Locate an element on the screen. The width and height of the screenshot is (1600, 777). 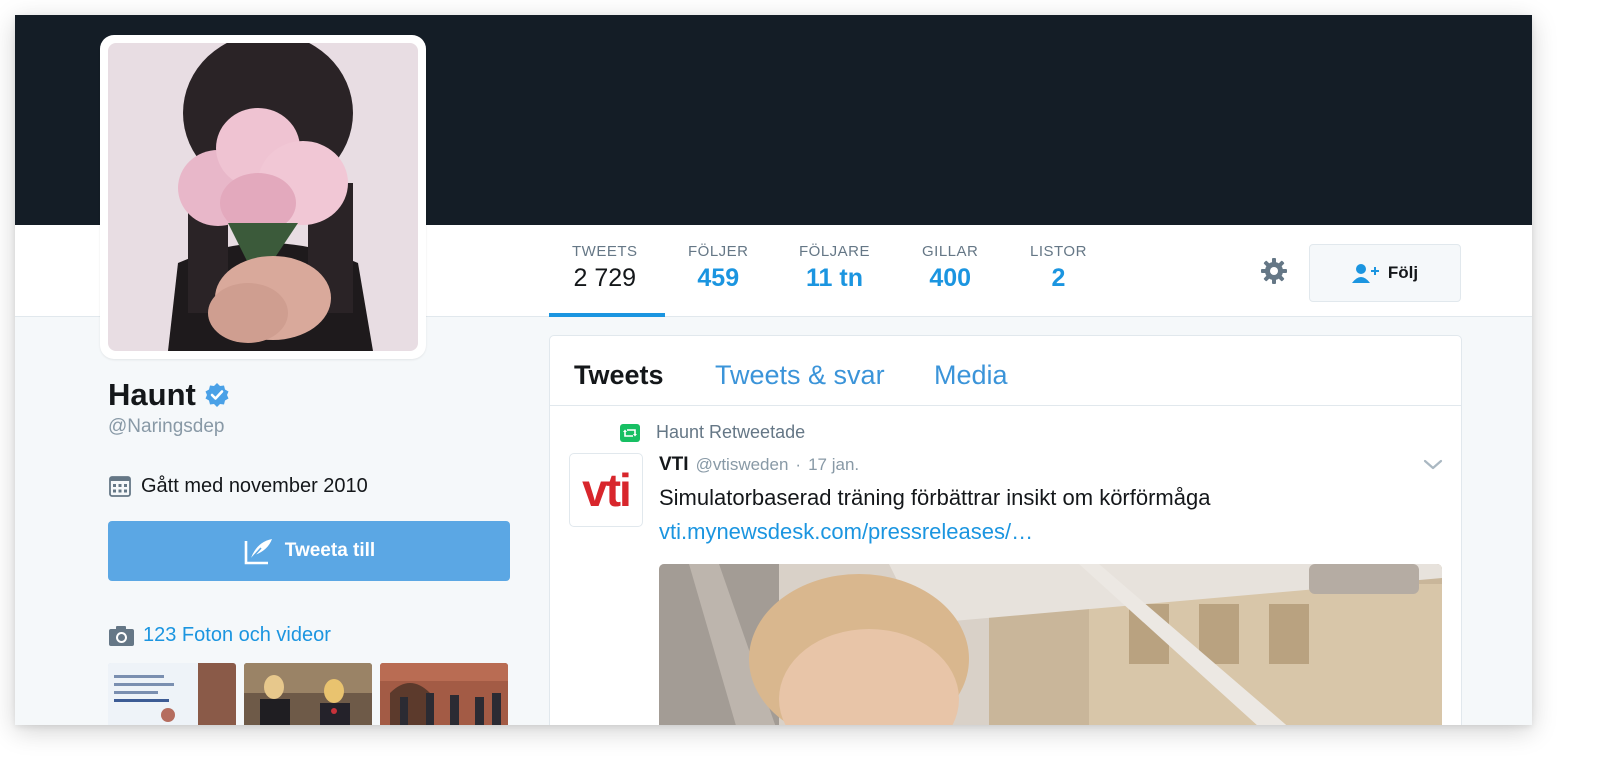
chevron-down-icon is located at coordinates (1433, 465).